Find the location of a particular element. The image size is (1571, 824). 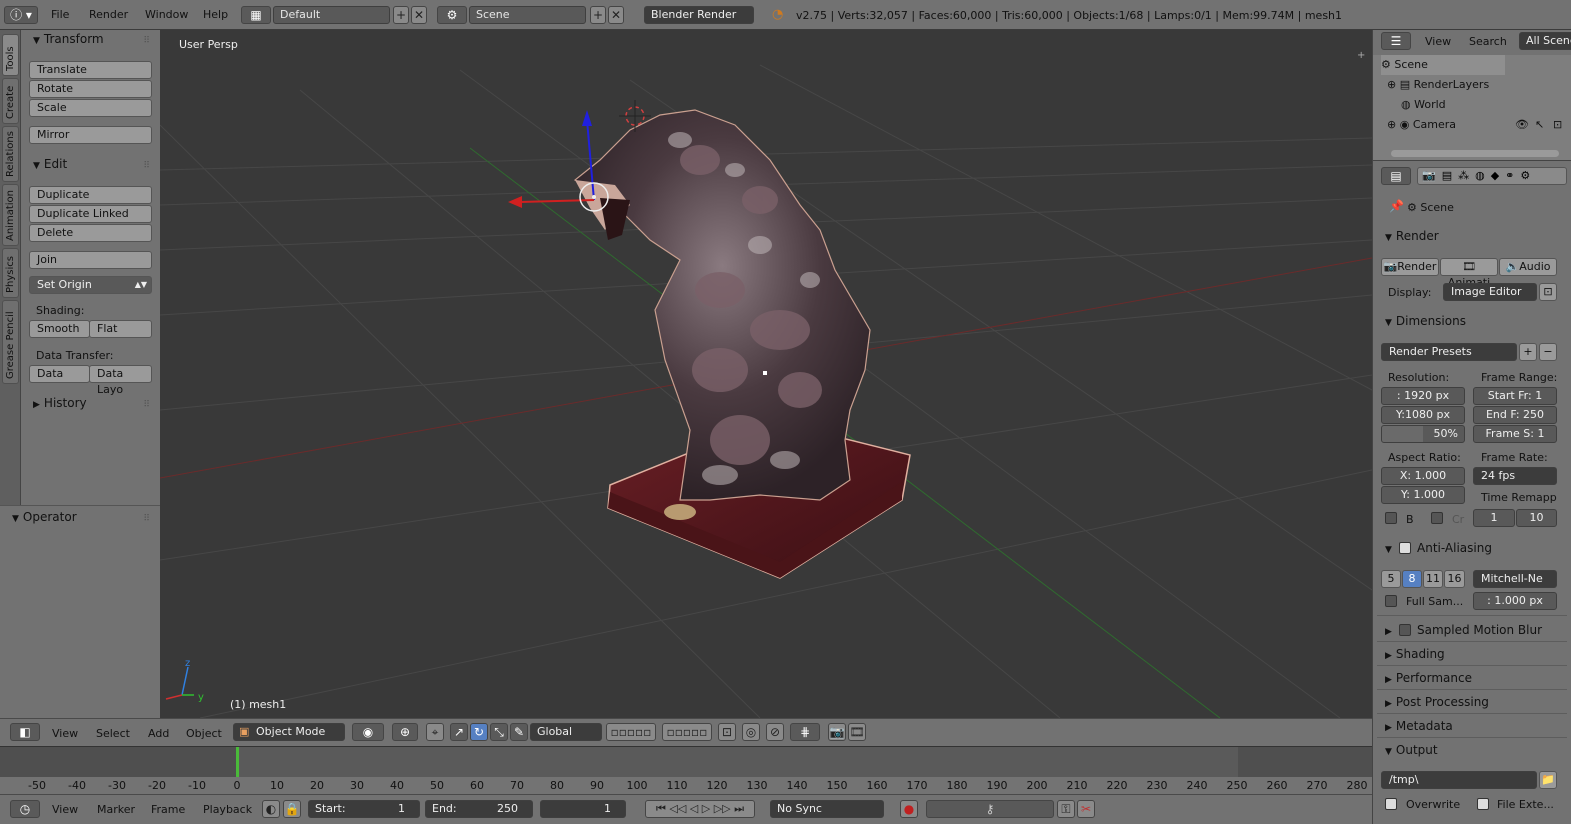

dimensions-panel-header: ▼ Dimensions is located at coordinates (1425, 321).